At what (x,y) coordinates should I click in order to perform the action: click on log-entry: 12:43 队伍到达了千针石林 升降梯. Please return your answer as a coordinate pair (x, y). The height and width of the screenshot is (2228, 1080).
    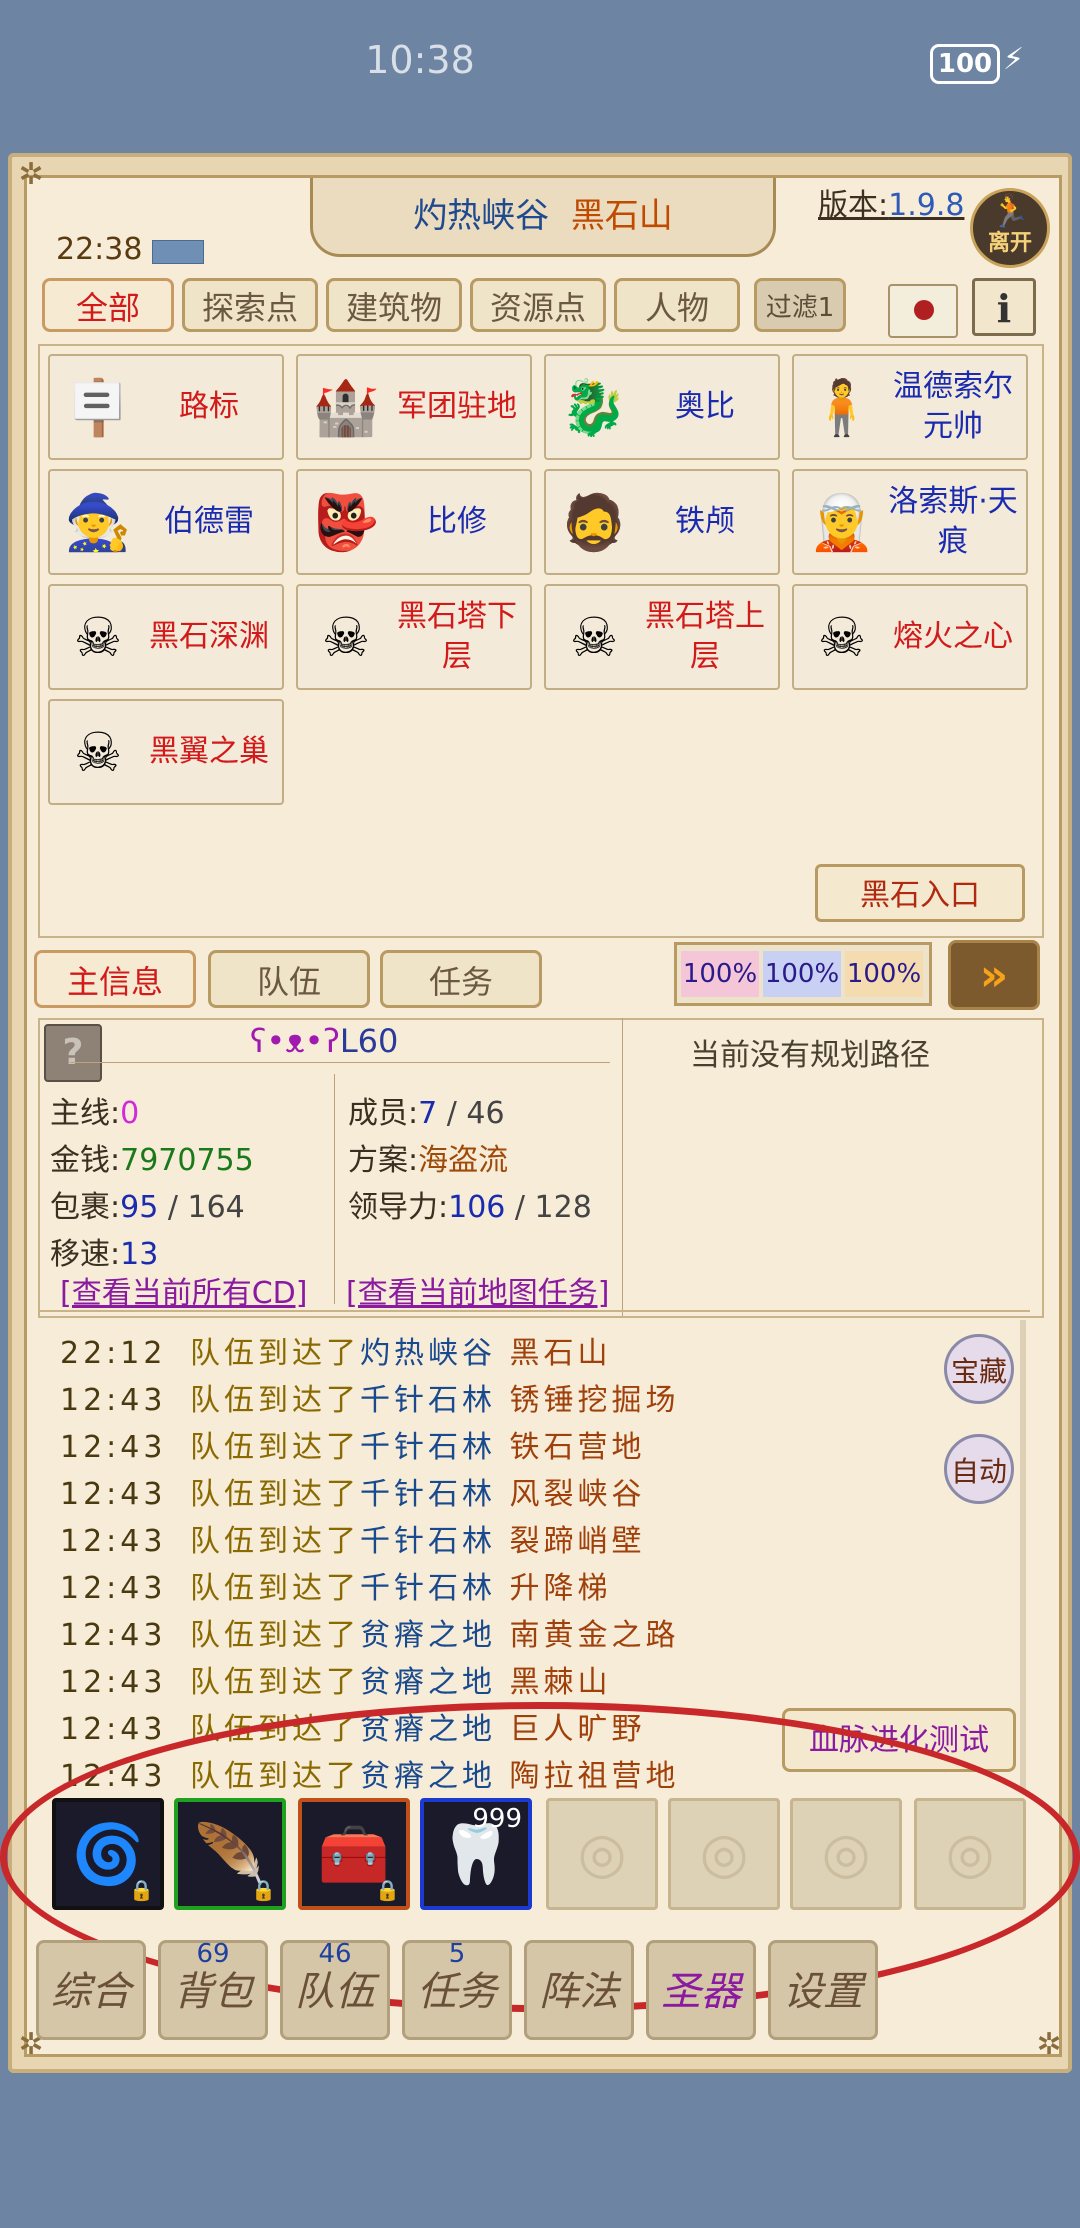
    Looking at the image, I should click on (336, 1585).